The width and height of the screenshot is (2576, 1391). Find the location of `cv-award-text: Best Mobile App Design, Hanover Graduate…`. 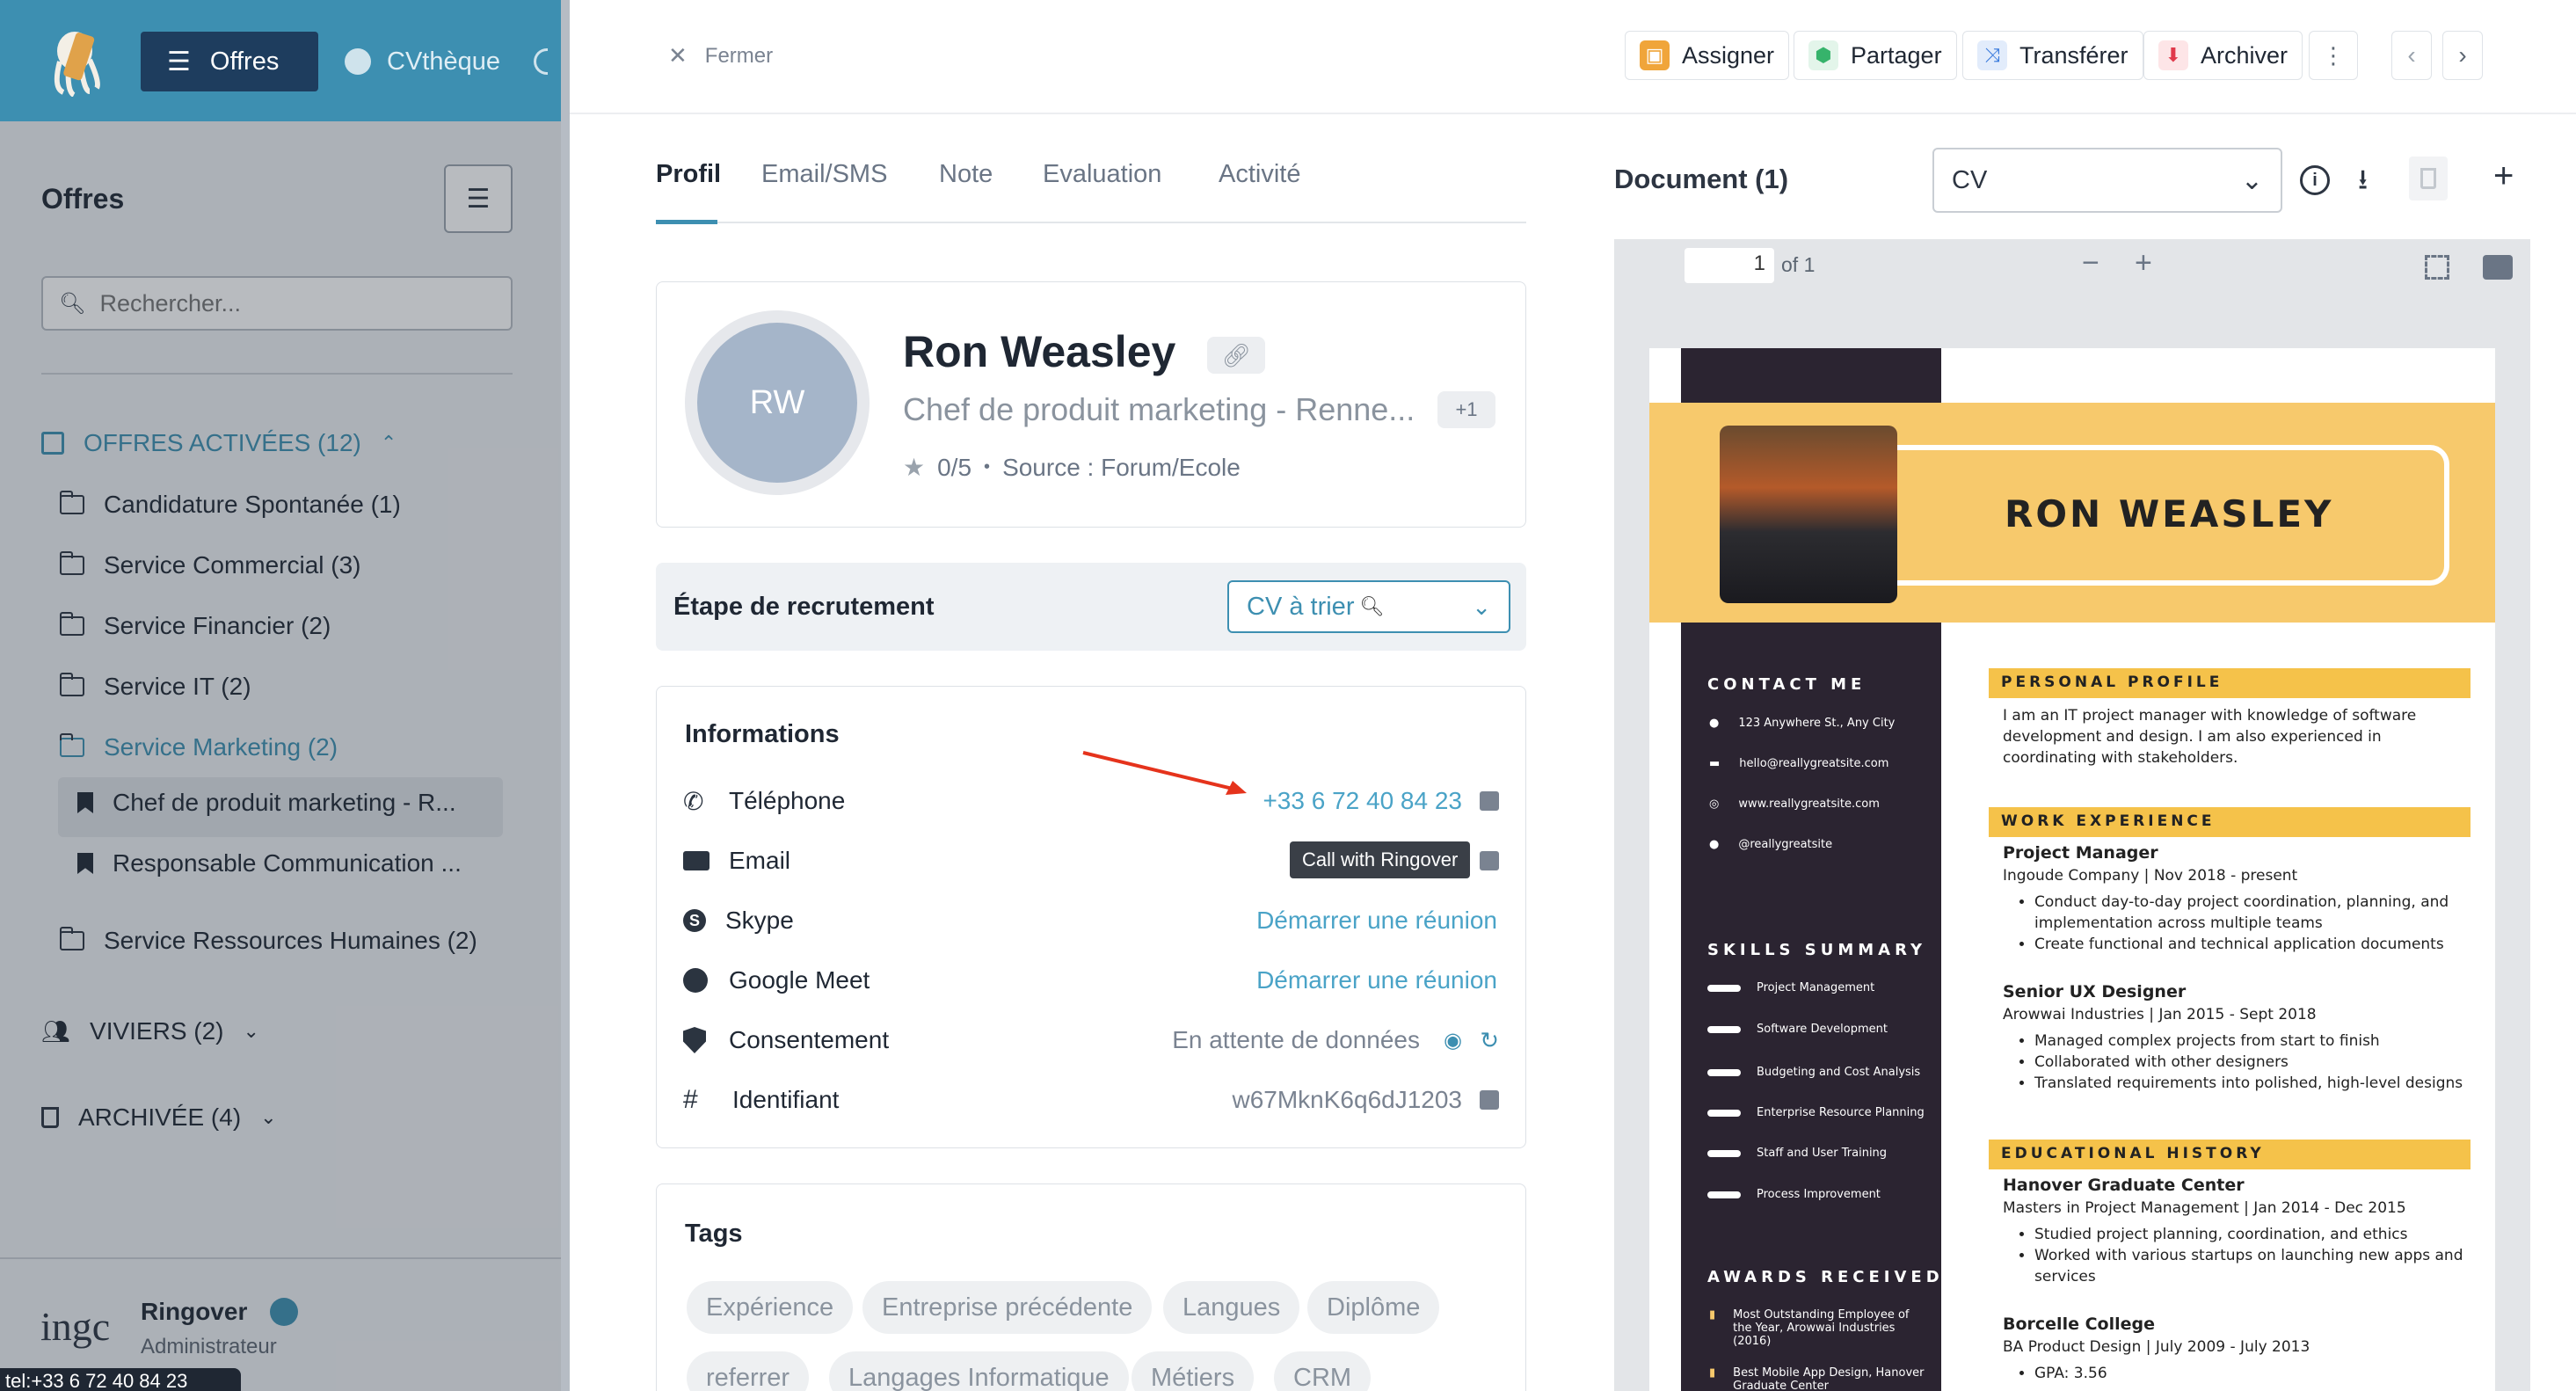

cv-award-text: Best Mobile App Design, Hanover Graduate… is located at coordinates (1829, 1378).